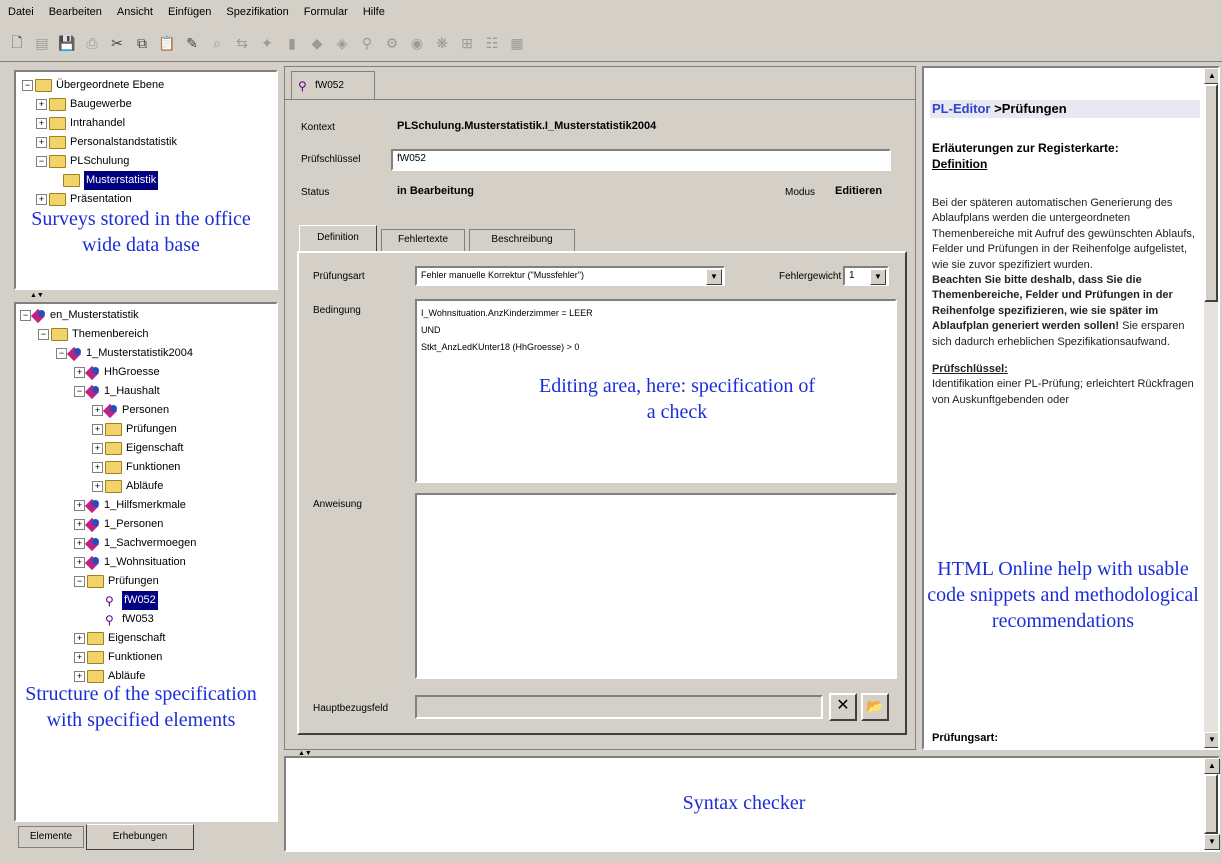  What do you see at coordinates (108, 315) in the screenshot?
I see `tree-item: − en_Musterstatistik` at bounding box center [108, 315].